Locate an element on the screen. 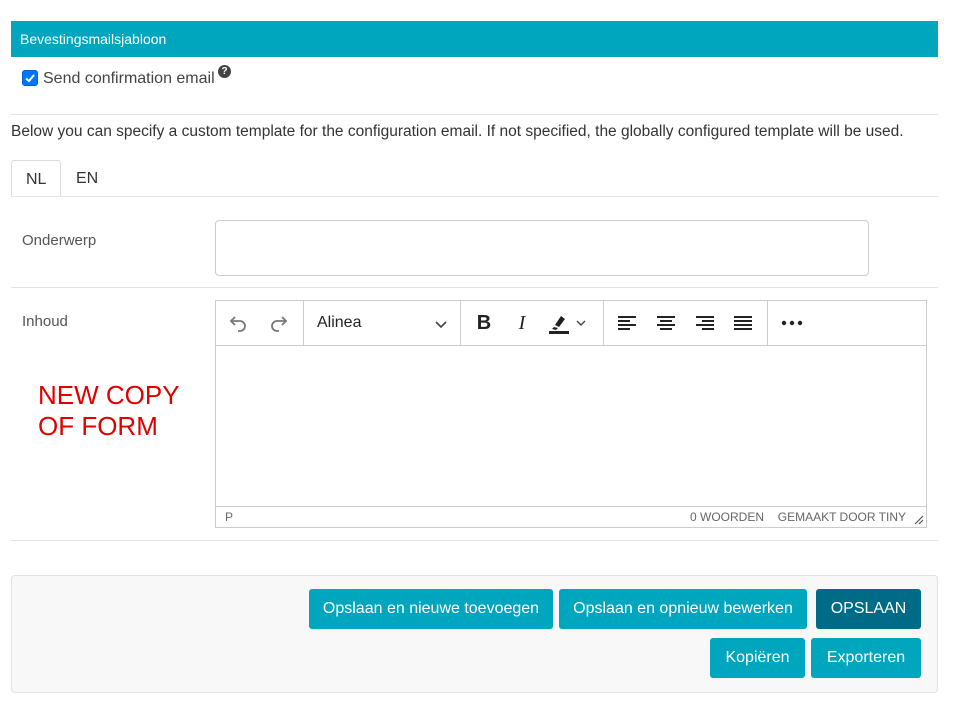 This screenshot has height=723, width=968. section-title: Bevestingsmailsjabloon is located at coordinates (93, 39).